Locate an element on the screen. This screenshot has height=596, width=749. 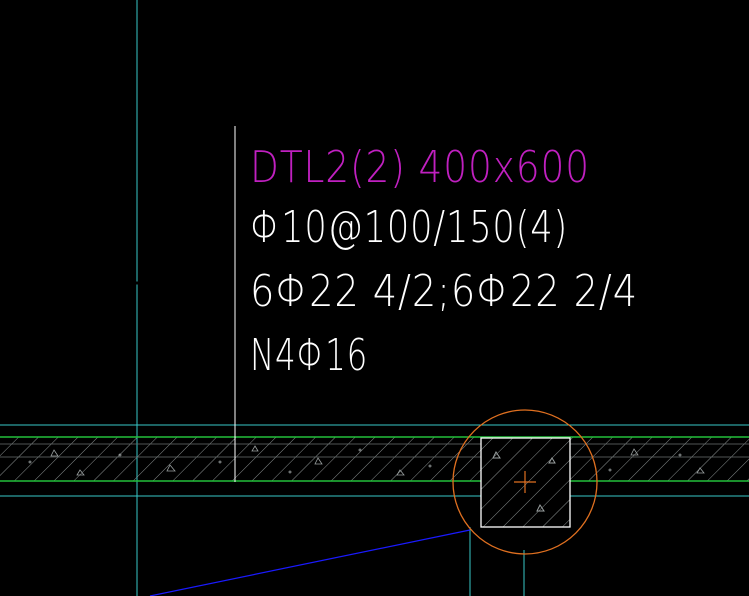
beam-name-text: DTL2(2) 400x600 is located at coordinates (420, 167).